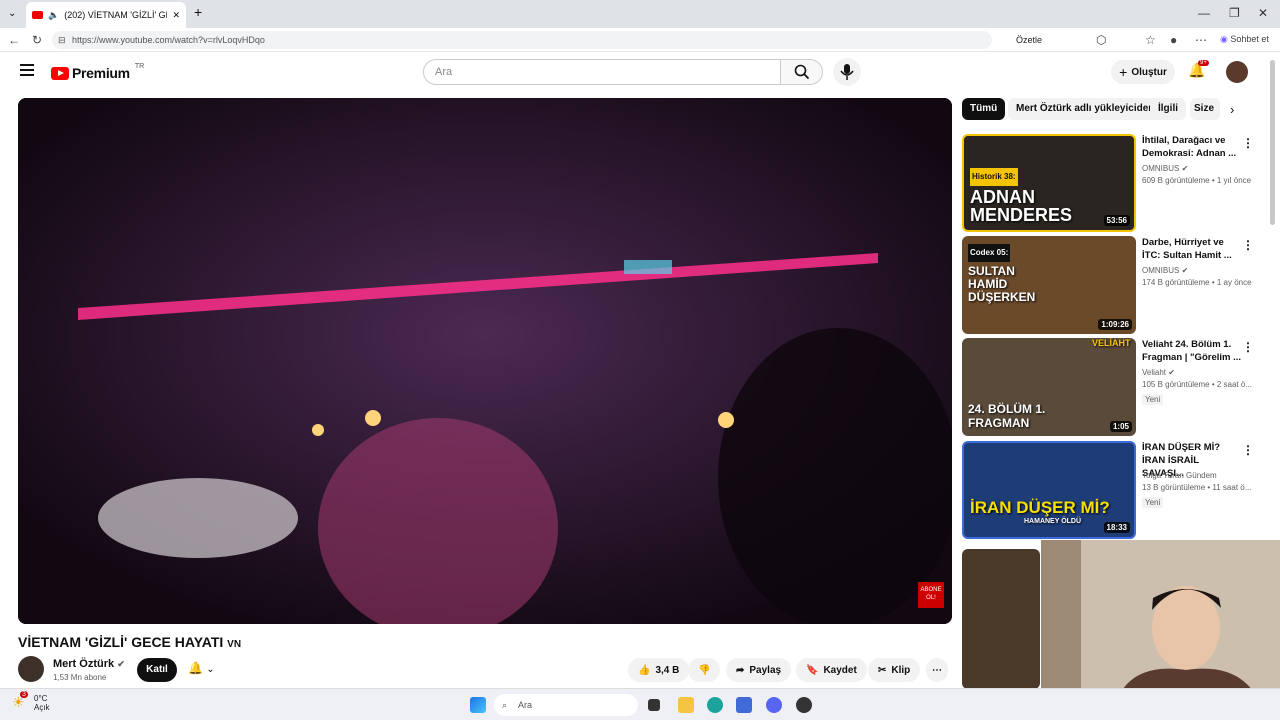 This screenshot has width=1280, height=720. I want to click on dislike-button: 👎, so click(704, 670).